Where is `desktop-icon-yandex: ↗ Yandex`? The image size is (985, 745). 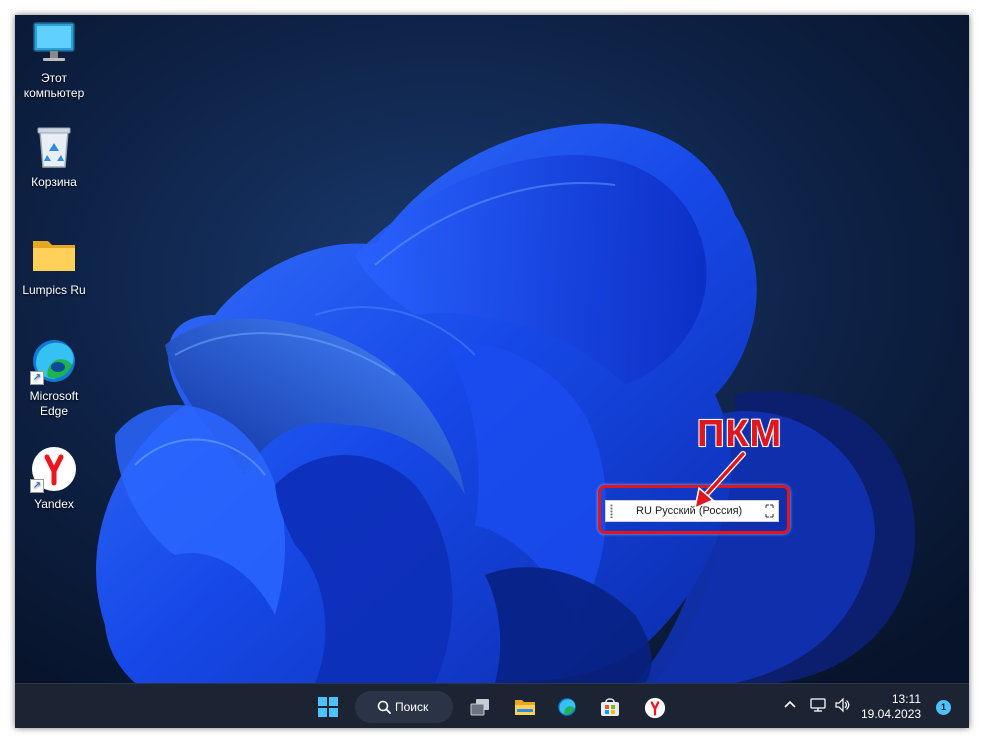
desktop-icon-yandex: ↗ Yandex is located at coordinates (54, 478).